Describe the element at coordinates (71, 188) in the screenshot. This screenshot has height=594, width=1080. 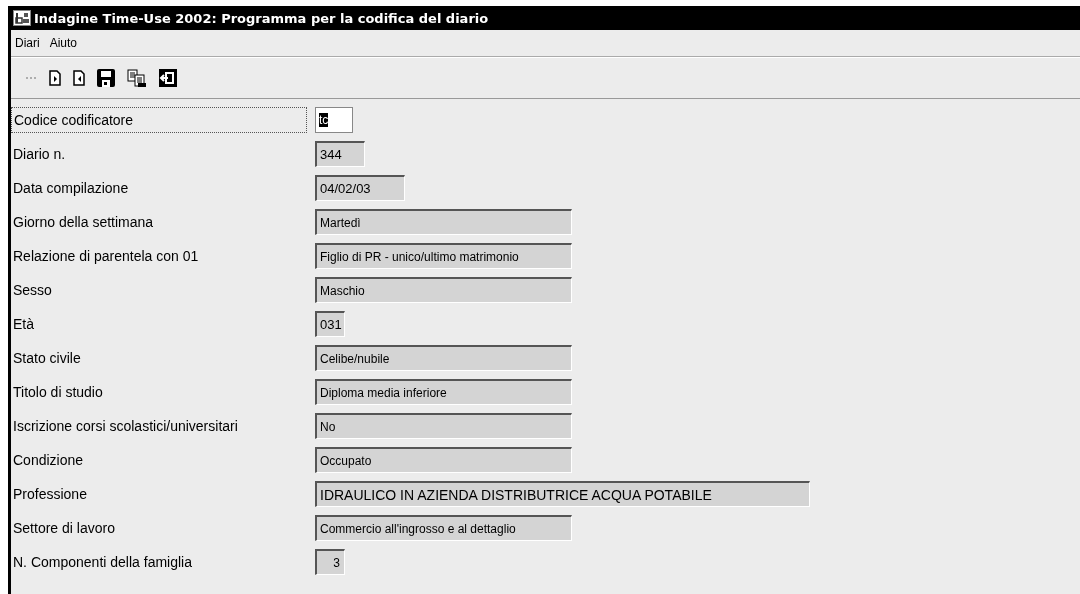
I see `field-label: Data compilazione` at that location.